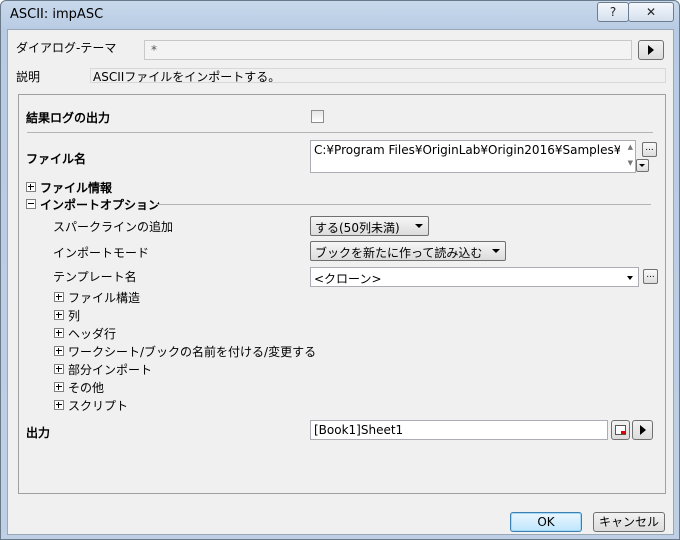 The height and width of the screenshot is (540, 680). I want to click on file-info-label: ファイル情報, so click(76, 187).